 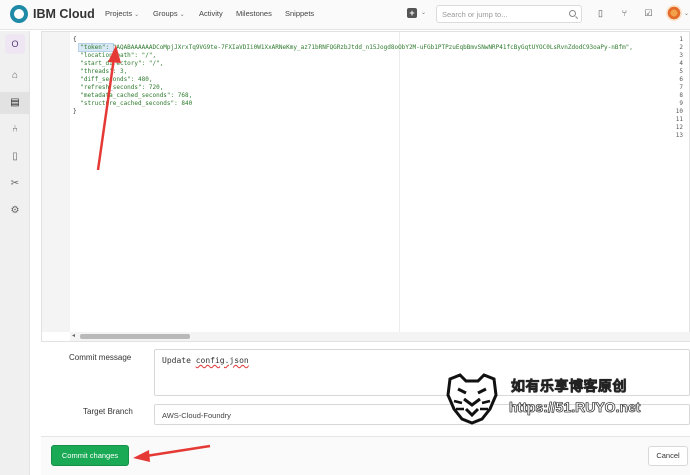 I want to click on top-navbar, so click(x=345, y=15).